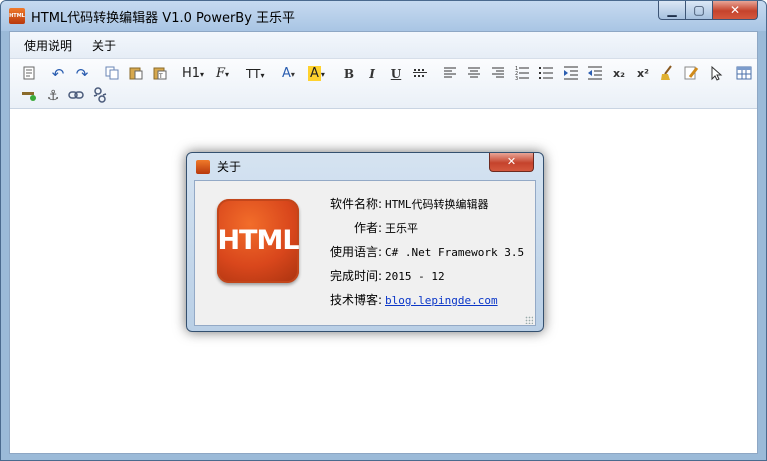 This screenshot has width=767, height=461. Describe the element at coordinates (355, 276) in the screenshot. I see `info-label: 完成时间:` at that location.